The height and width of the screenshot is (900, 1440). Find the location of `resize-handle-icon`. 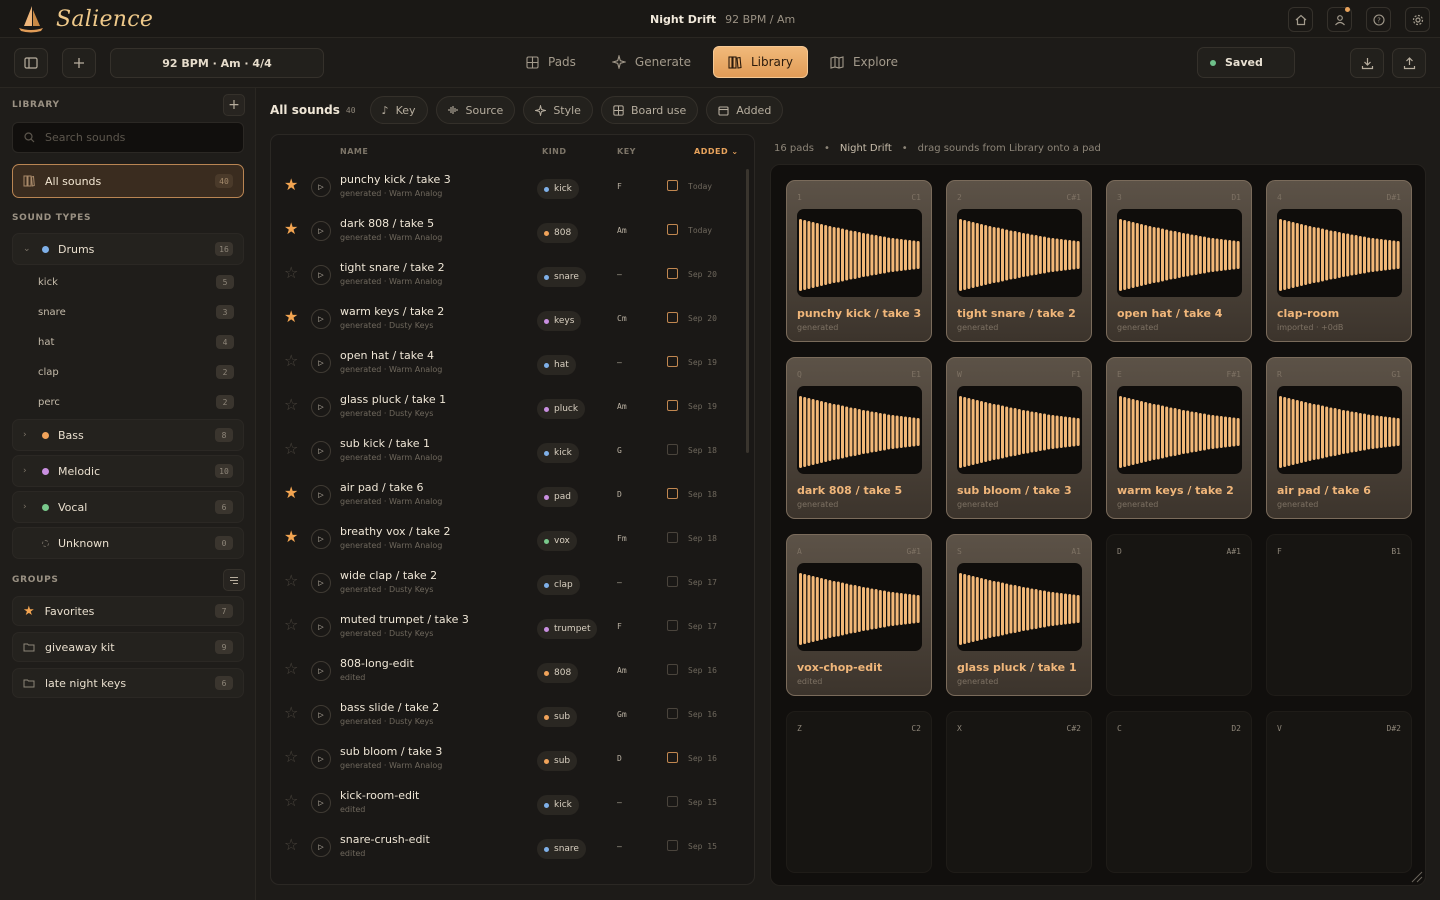

resize-handle-icon is located at coordinates (1416, 876).